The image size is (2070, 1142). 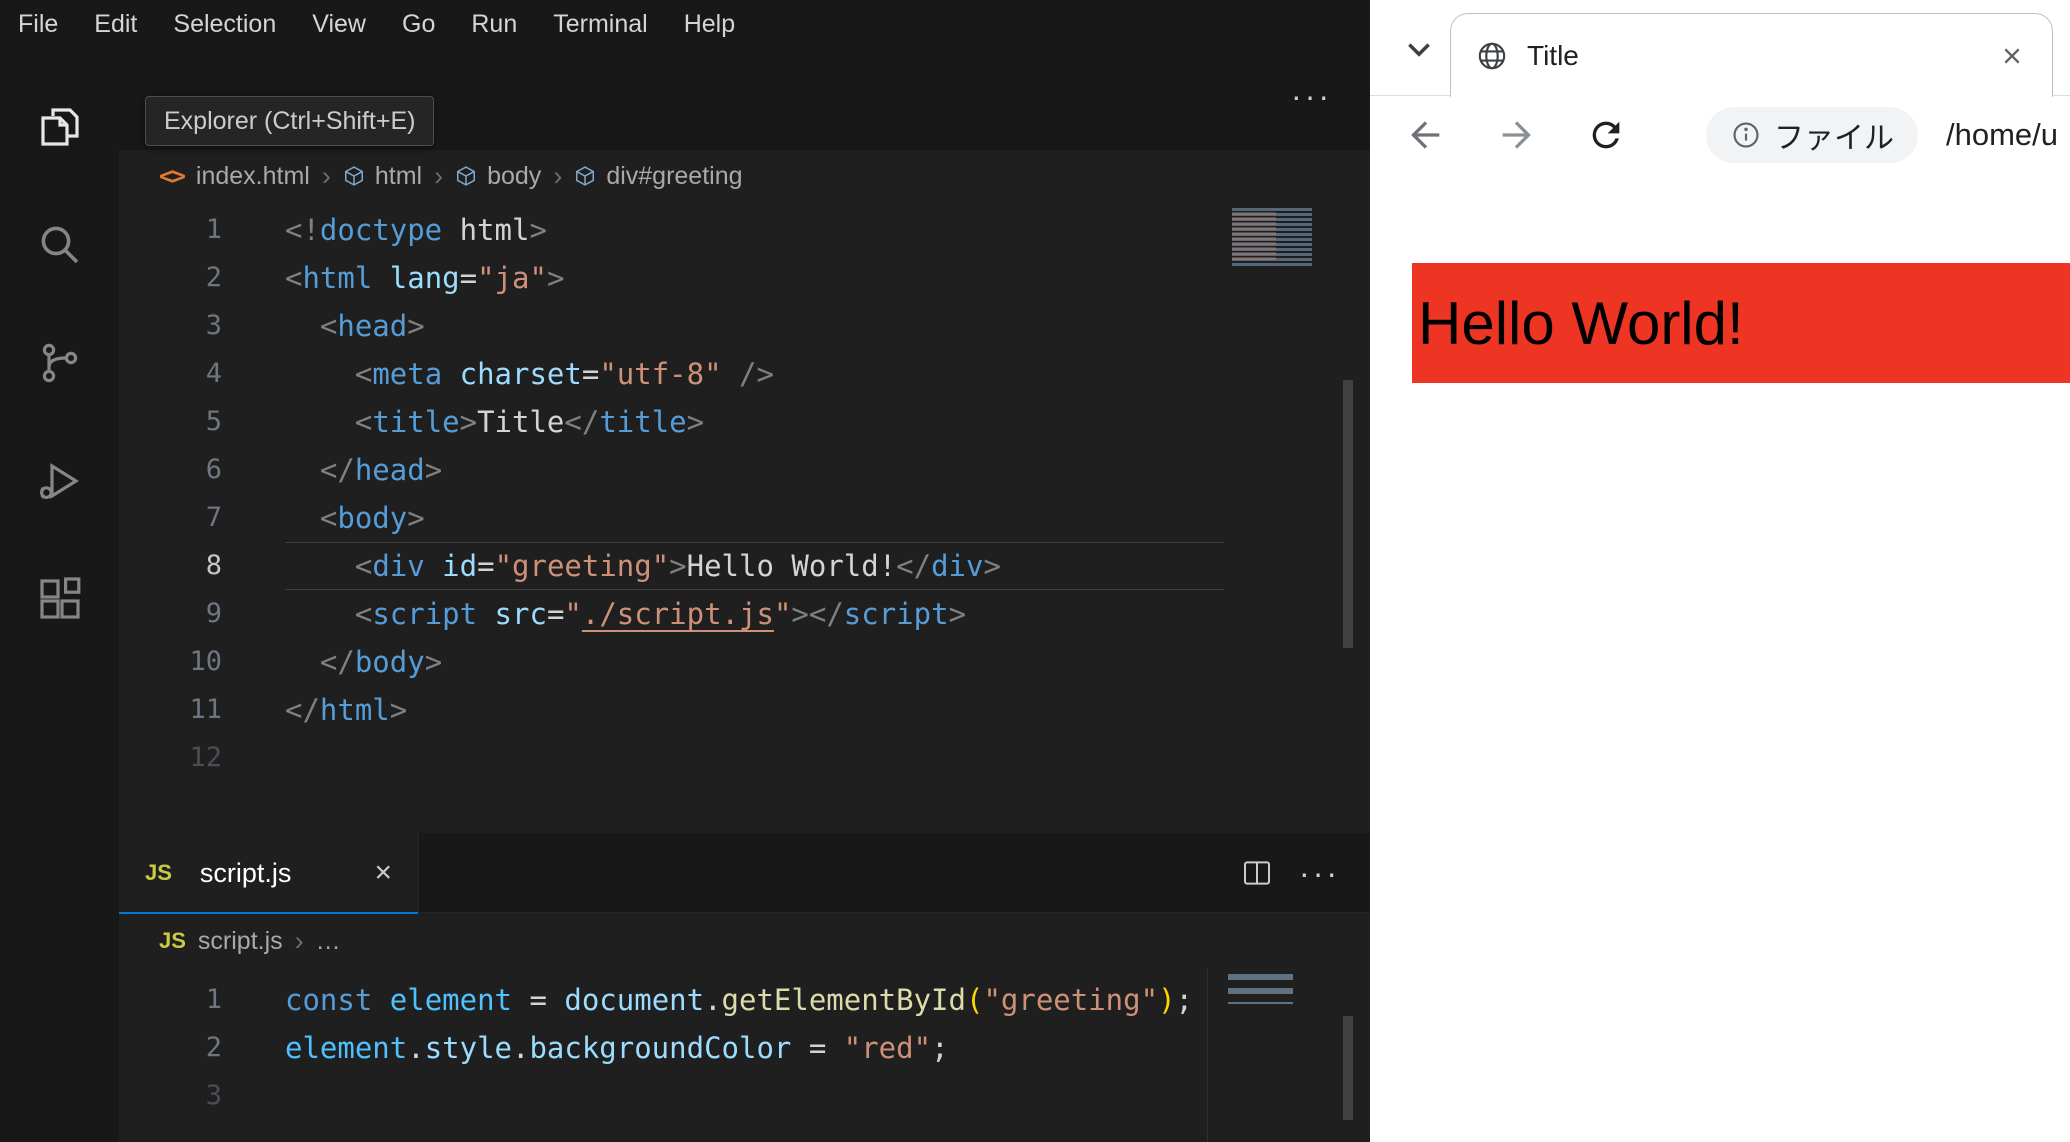 What do you see at coordinates (1746, 135) in the screenshot?
I see `info-icon` at bounding box center [1746, 135].